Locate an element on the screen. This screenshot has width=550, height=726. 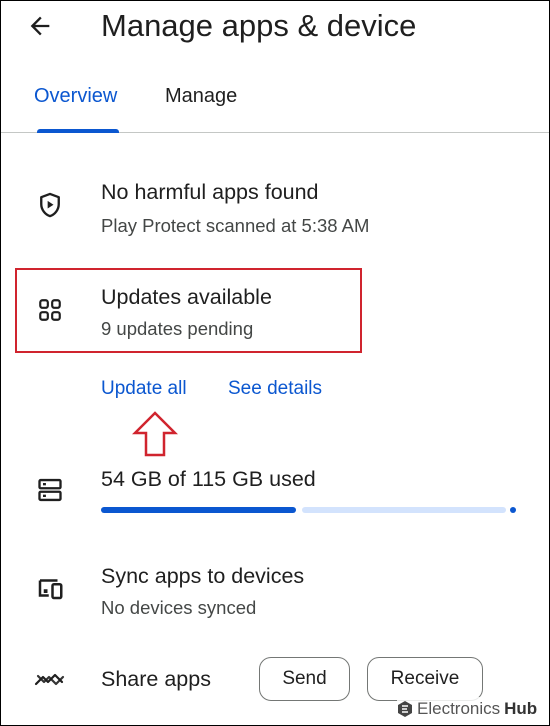
protect-title: No harmful apps found is located at coordinates (210, 192).